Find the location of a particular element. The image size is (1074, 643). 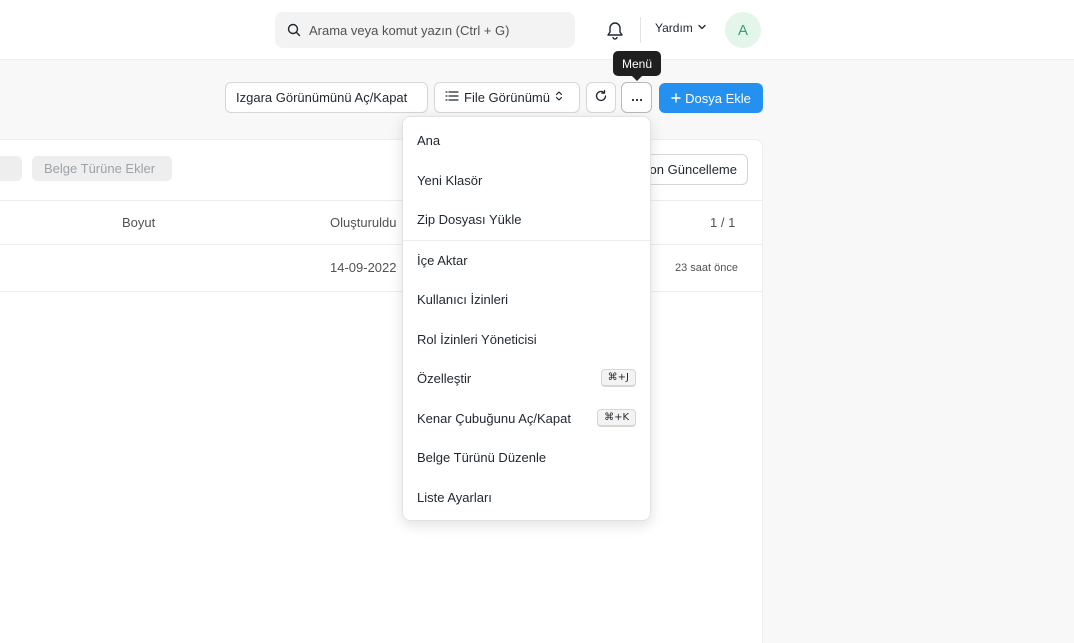

menu-item-label: Belge Türünü Düzenle is located at coordinates (482, 457).